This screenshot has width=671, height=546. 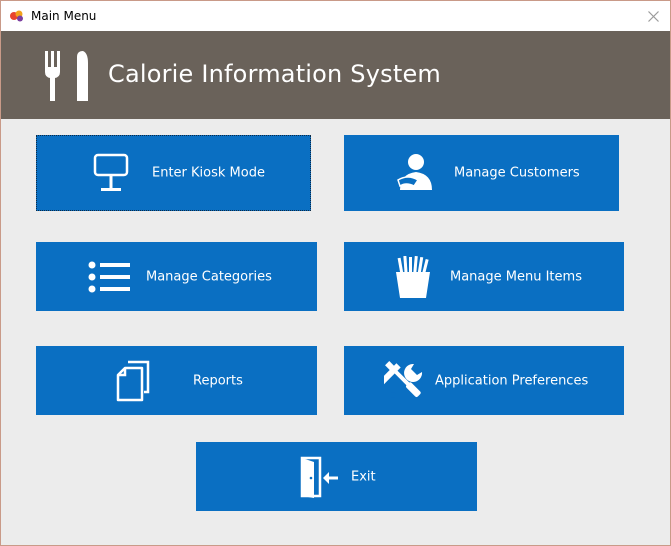 I want to click on exit-label: Exit, so click(x=363, y=476).